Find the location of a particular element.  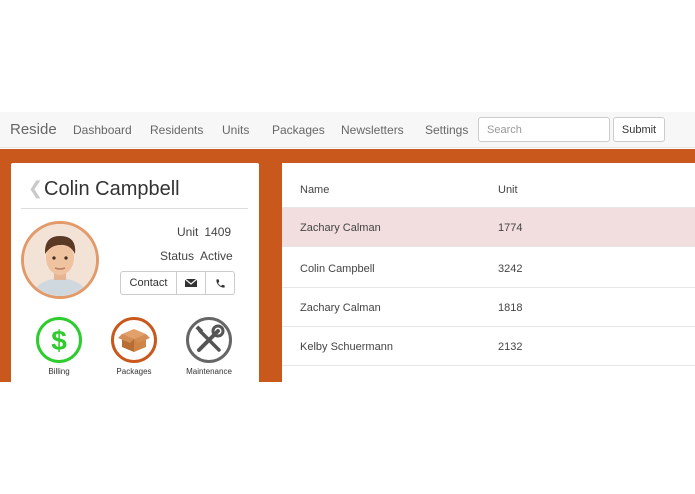

maintenance-tile: Maintenance is located at coordinates (209, 346).